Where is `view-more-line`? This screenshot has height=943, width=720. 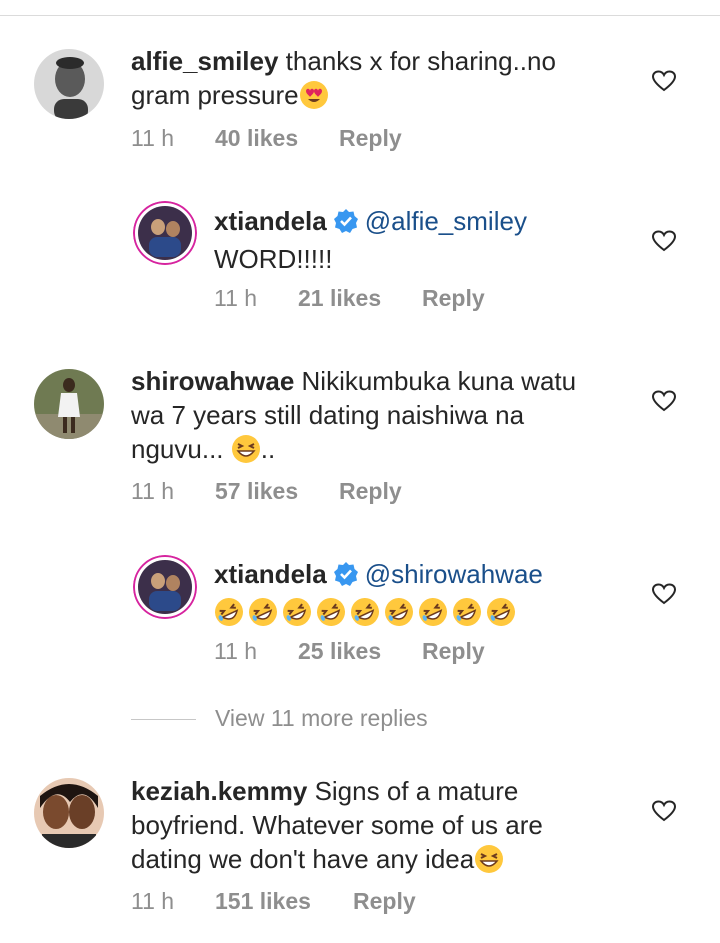
view-more-line is located at coordinates (163, 719).